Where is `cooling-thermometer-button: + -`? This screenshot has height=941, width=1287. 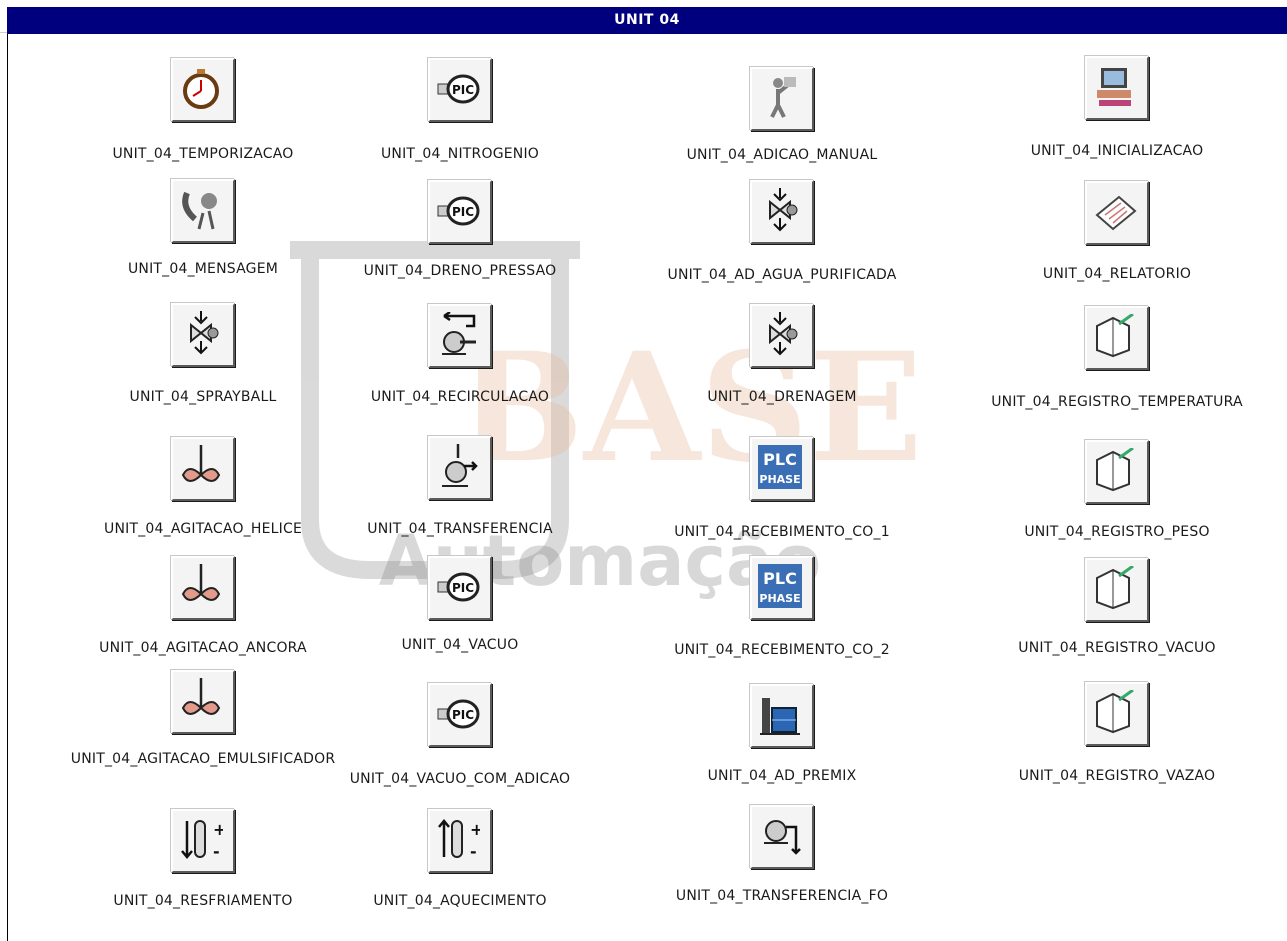
cooling-thermometer-button: + - is located at coordinates (203, 841).